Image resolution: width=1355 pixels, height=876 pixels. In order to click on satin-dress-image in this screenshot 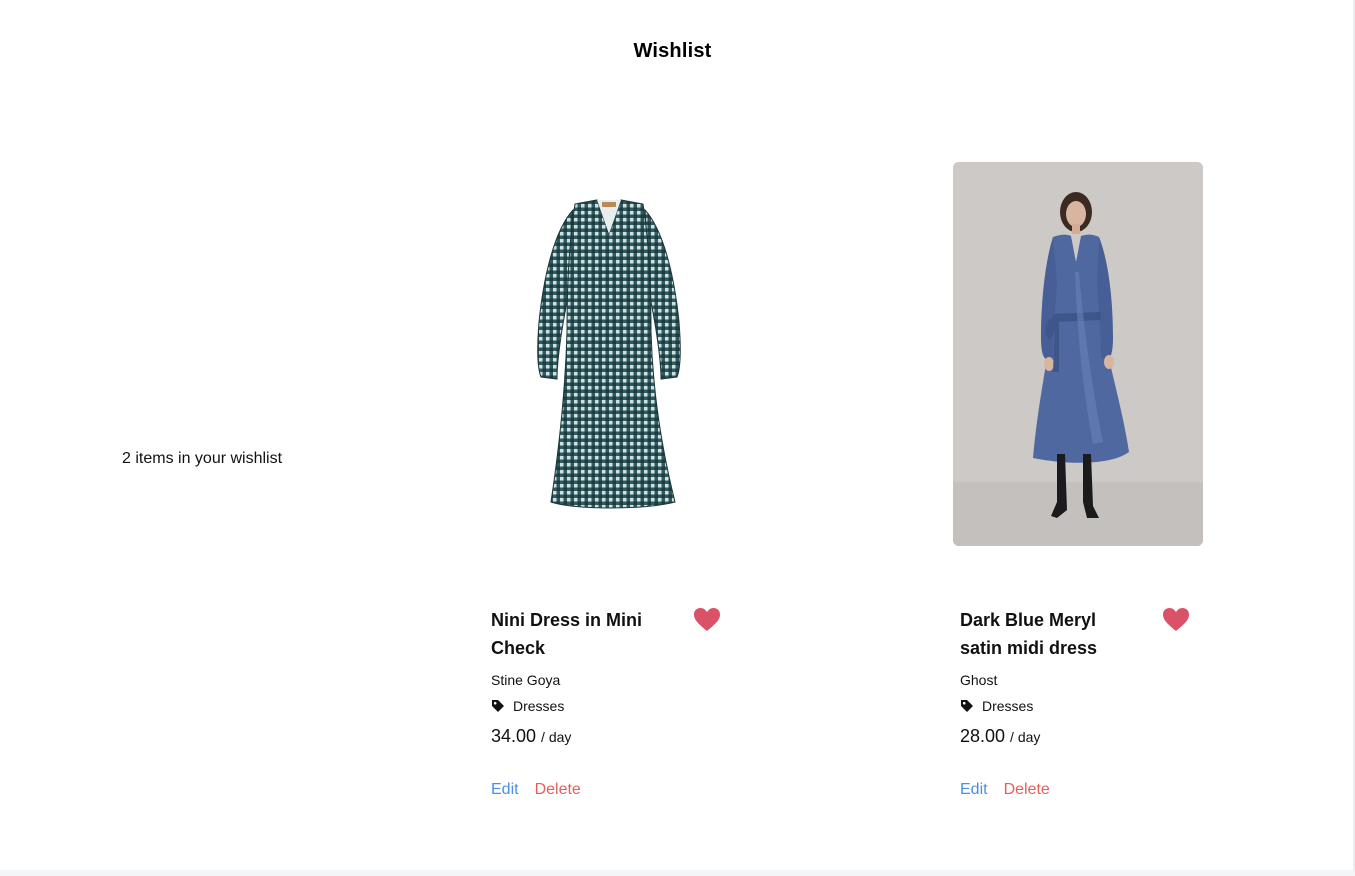, I will do `click(1078, 354)`.